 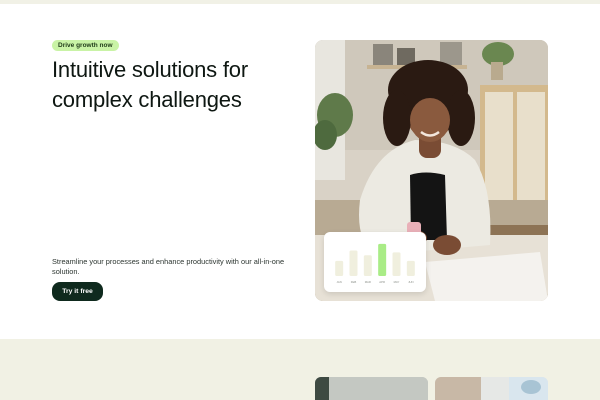 I want to click on tick-label-apr: APR, so click(x=382, y=282).